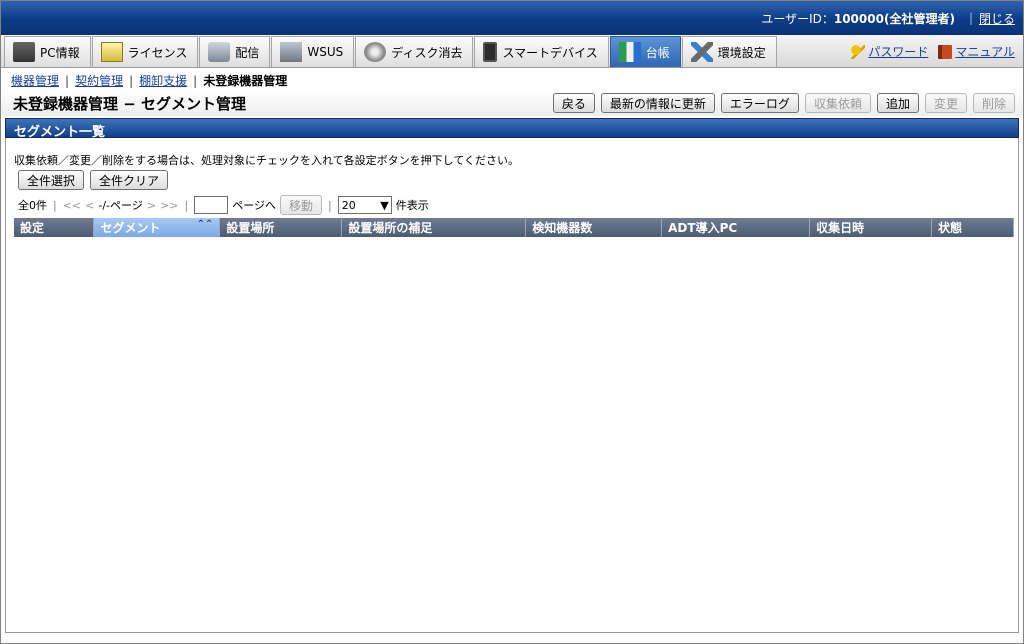 The height and width of the screenshot is (644, 1024). What do you see at coordinates (945, 103) in the screenshot?
I see `change-button: 変更` at bounding box center [945, 103].